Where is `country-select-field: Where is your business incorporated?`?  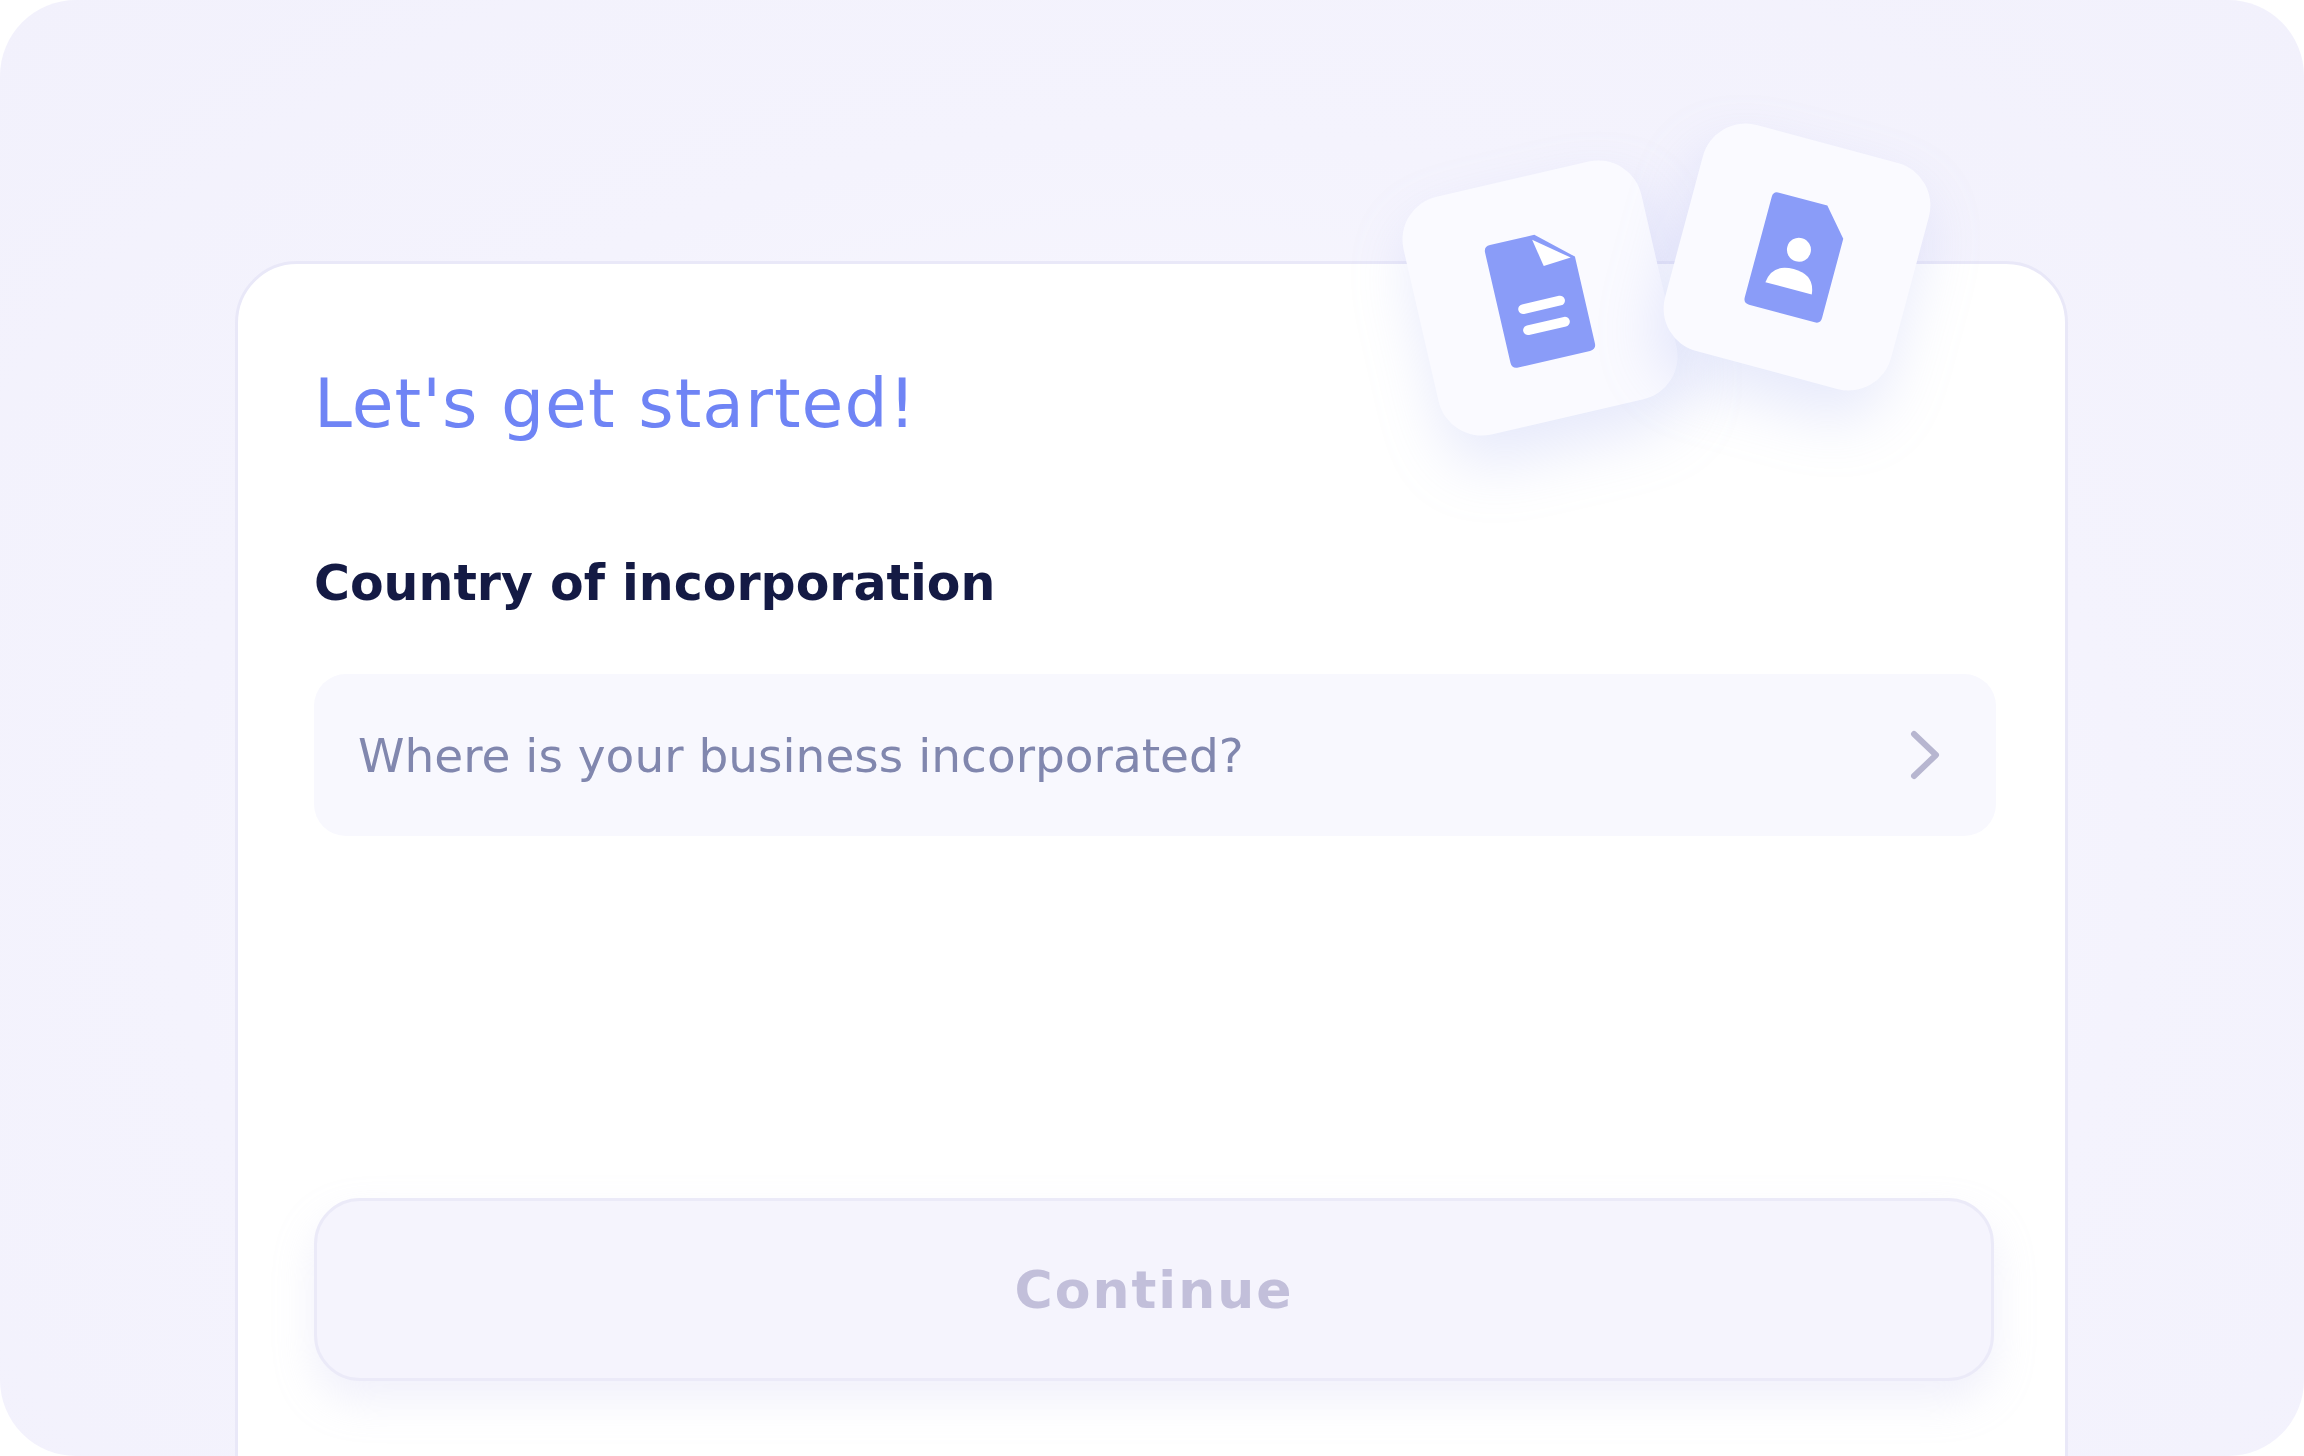 country-select-field: Where is your business incorporated? is located at coordinates (1155, 755).